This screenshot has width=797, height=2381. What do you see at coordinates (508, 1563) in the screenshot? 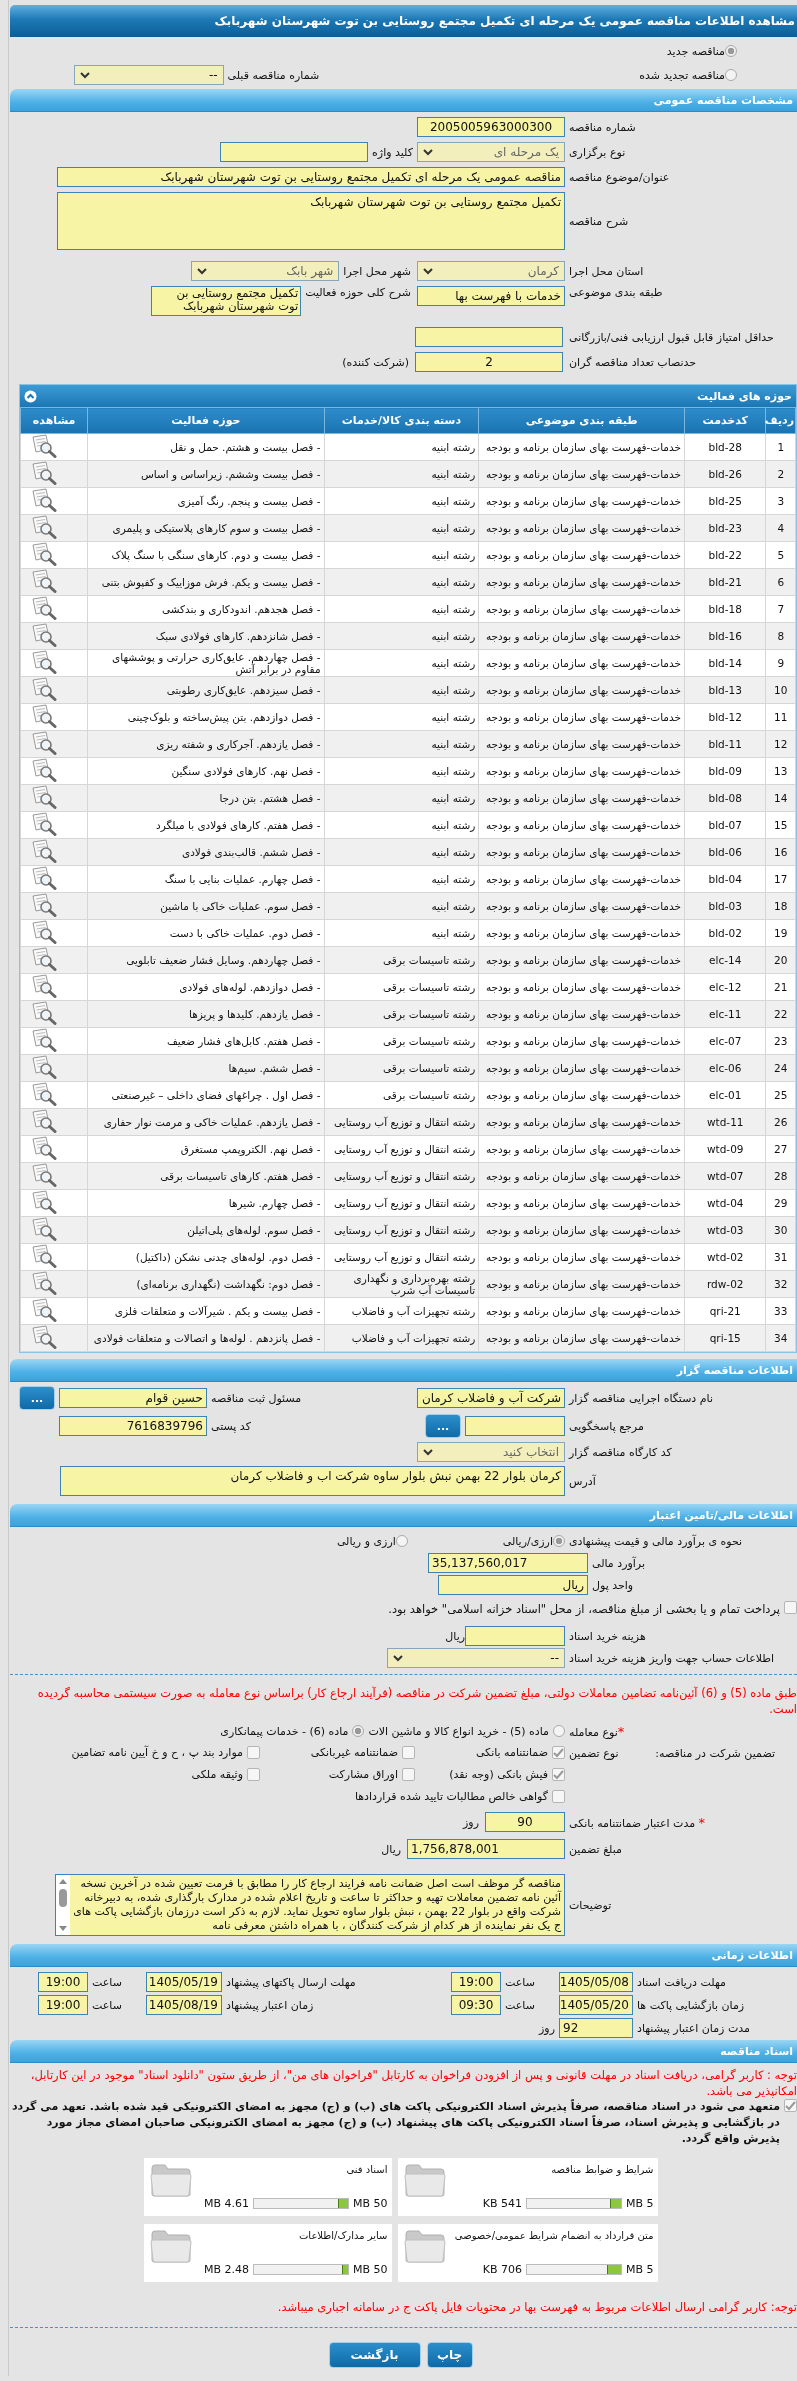
I see `input-field: 35,137,560,017` at bounding box center [508, 1563].